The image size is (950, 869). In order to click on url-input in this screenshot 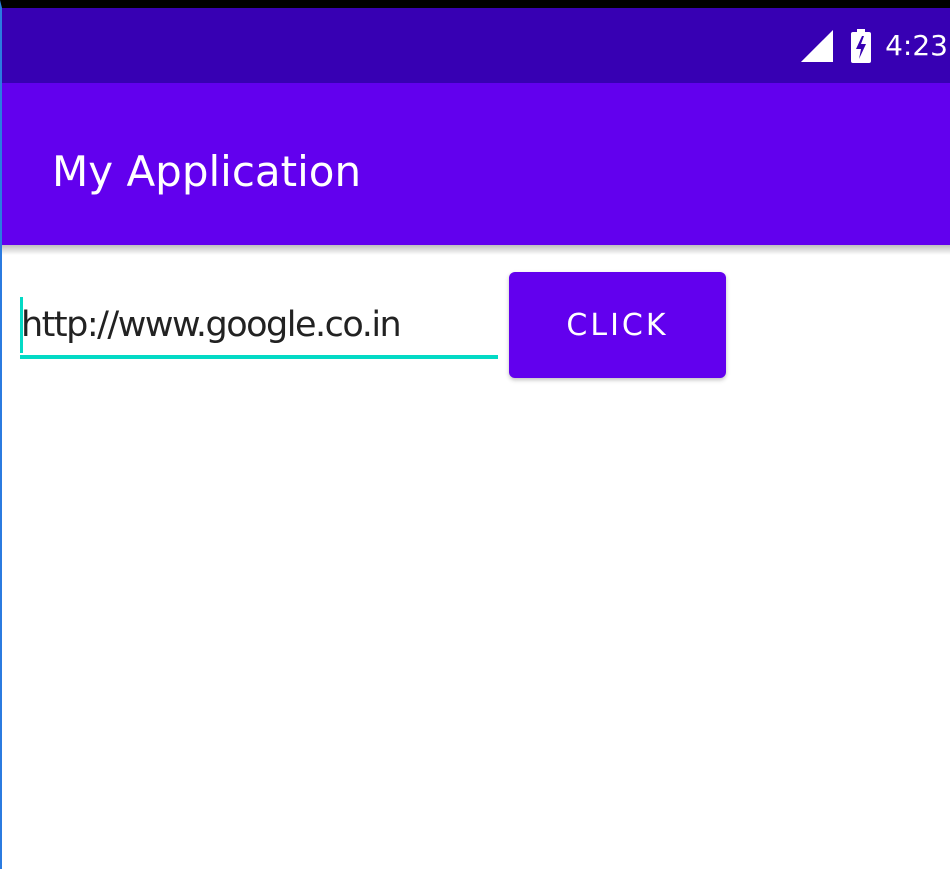, I will do `click(259, 325)`.